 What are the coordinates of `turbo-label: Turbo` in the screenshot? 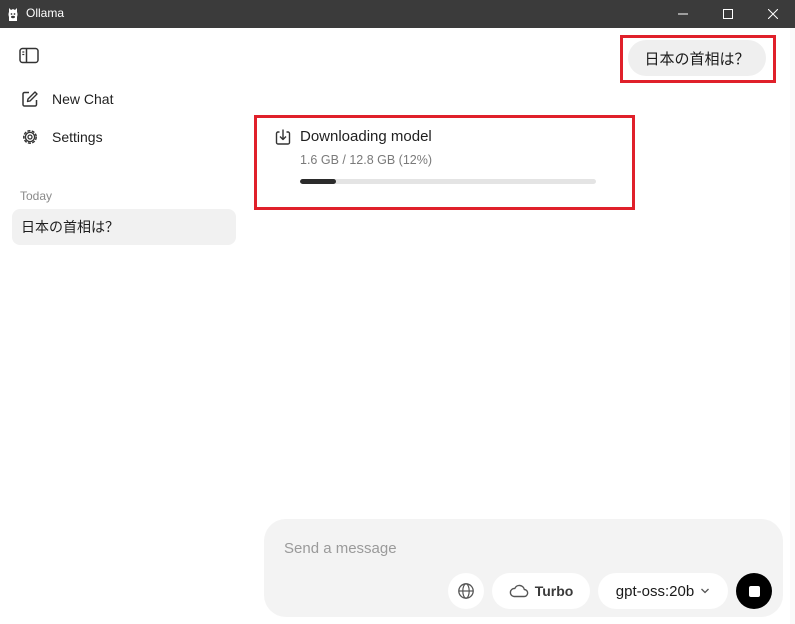 It's located at (554, 591).